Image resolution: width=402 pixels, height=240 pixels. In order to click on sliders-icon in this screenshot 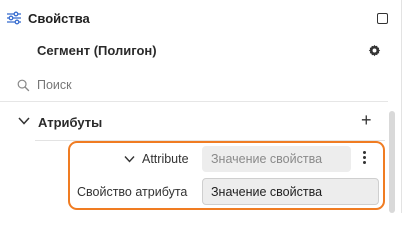, I will do `click(14, 18)`.